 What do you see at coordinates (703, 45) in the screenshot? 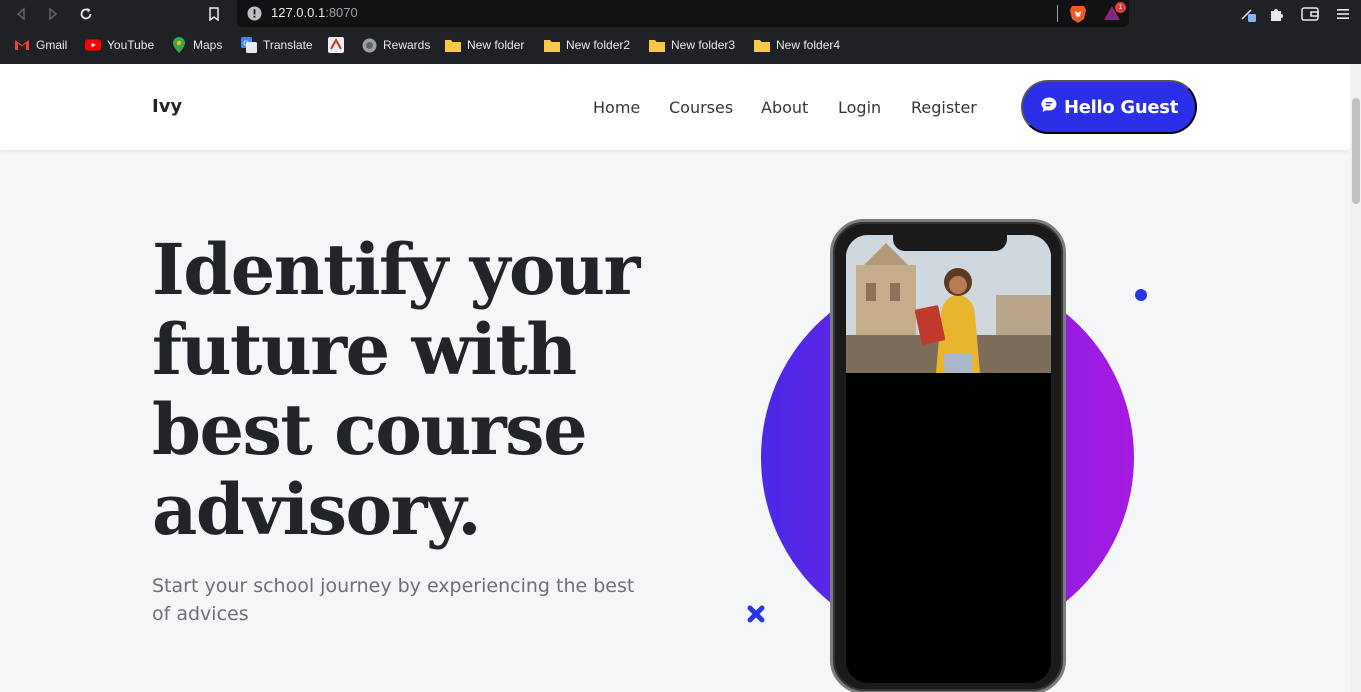
I see `bookmark-label: New folder3` at bounding box center [703, 45].